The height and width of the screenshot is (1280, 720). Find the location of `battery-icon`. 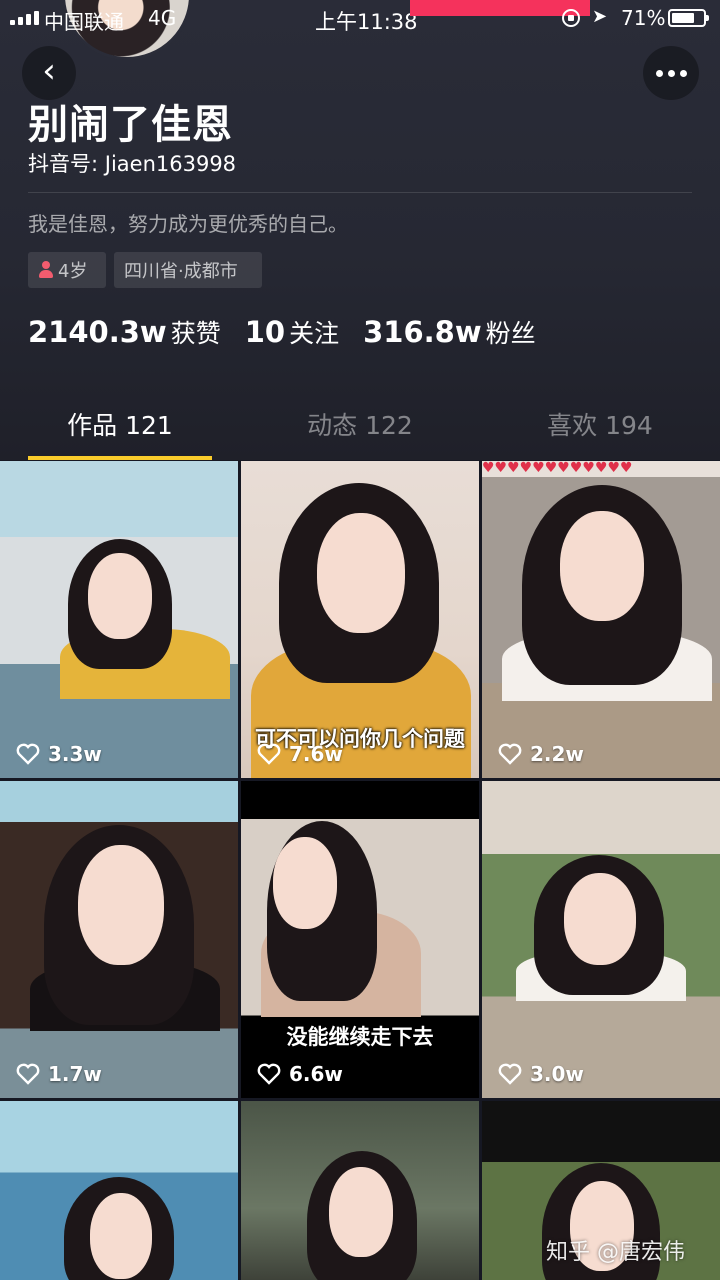

battery-icon is located at coordinates (688, 18).